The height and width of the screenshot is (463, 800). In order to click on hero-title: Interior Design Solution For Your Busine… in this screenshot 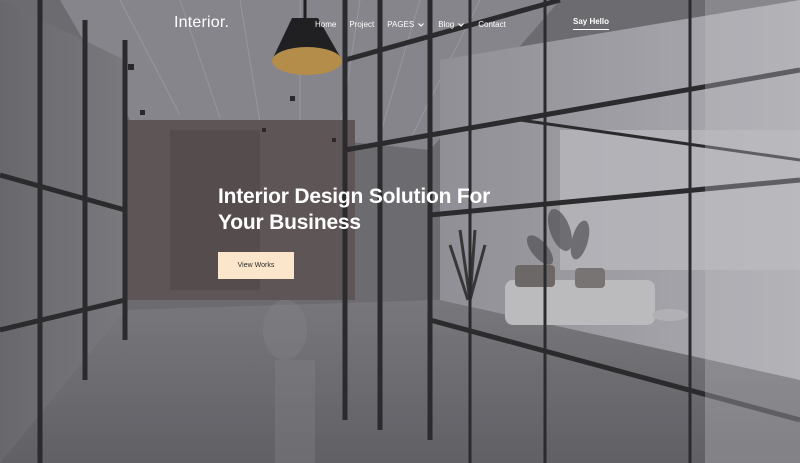, I will do `click(354, 209)`.